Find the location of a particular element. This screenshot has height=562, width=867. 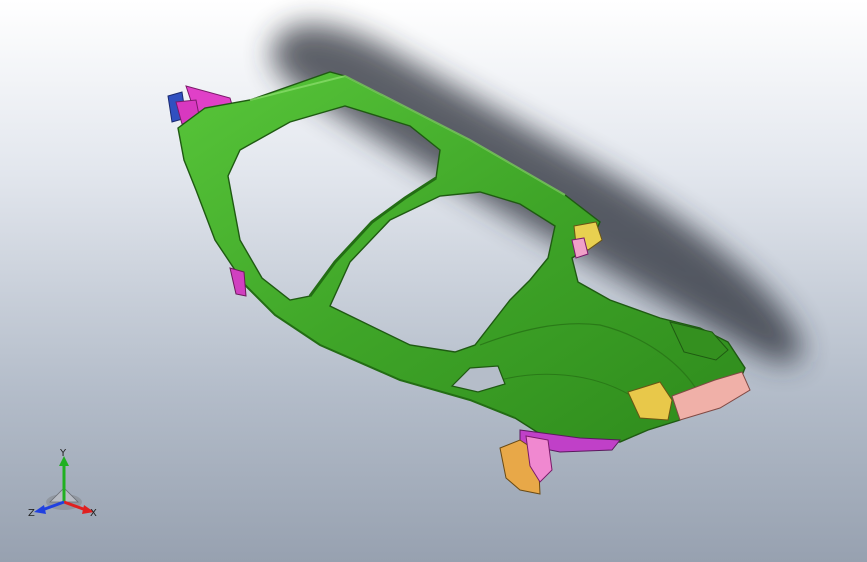

view-orientation-triad: Y X Z is located at coordinates (64, 484).